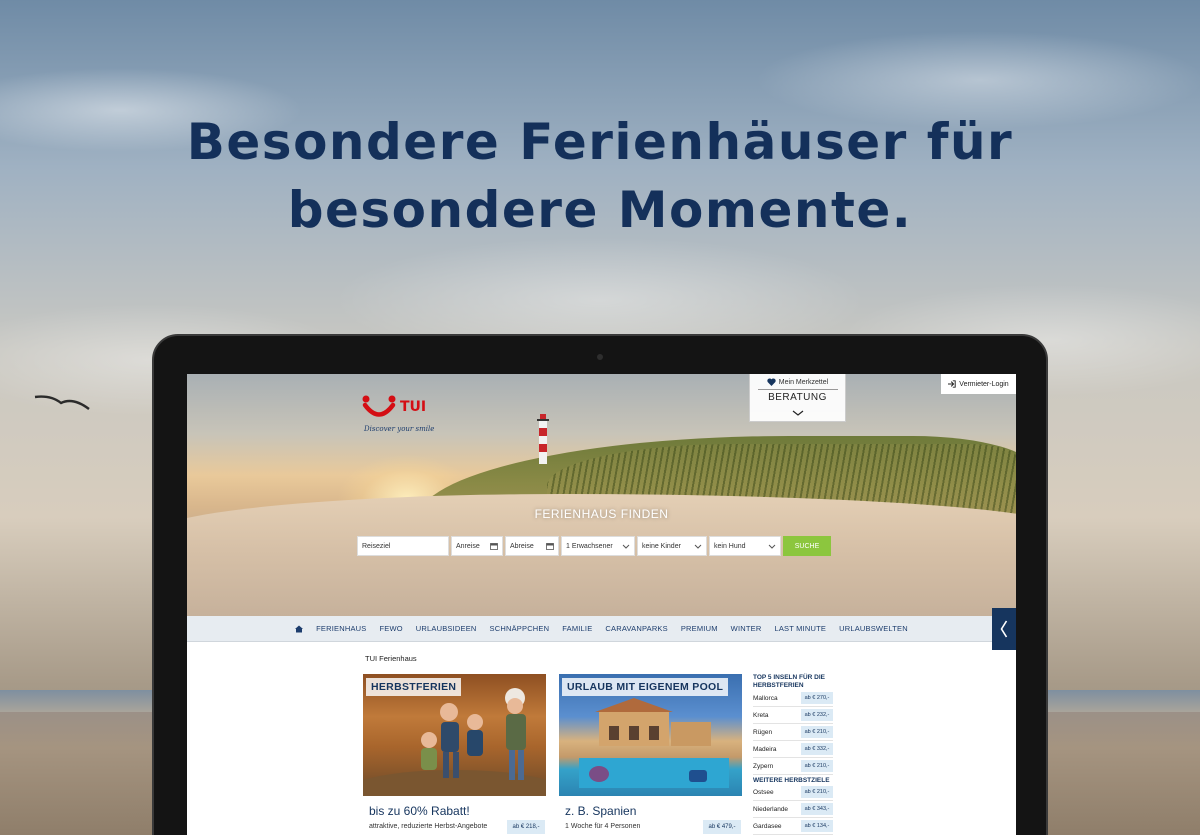 The height and width of the screenshot is (835, 1200). I want to click on dog-value: kein Hund, so click(730, 546).